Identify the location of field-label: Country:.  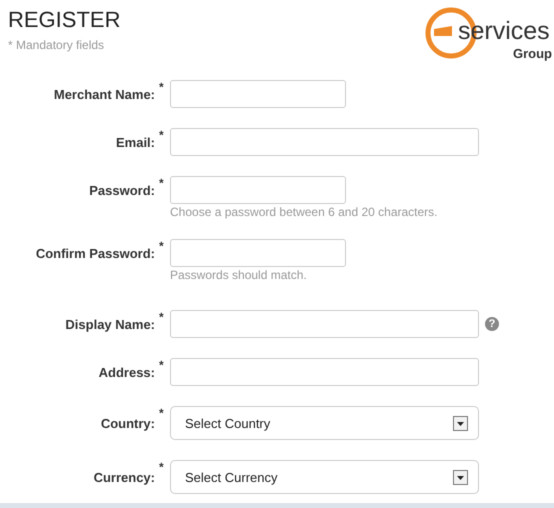
(127, 423).